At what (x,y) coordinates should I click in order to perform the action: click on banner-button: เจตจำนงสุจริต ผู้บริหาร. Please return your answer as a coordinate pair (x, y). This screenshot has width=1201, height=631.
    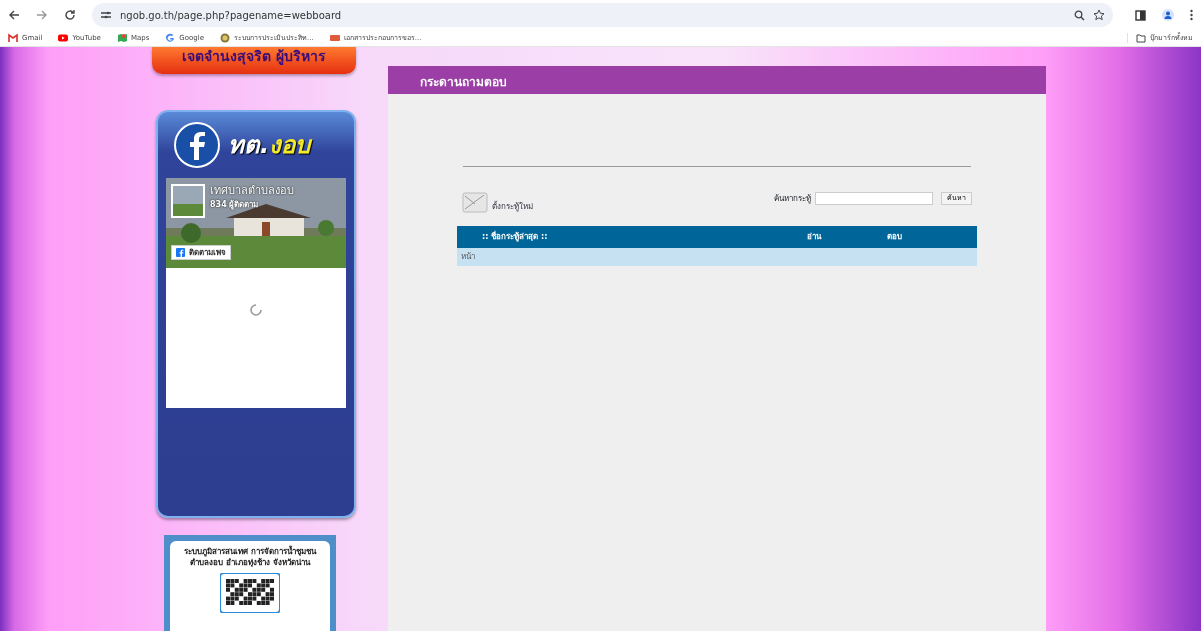
    Looking at the image, I should click on (254, 60).